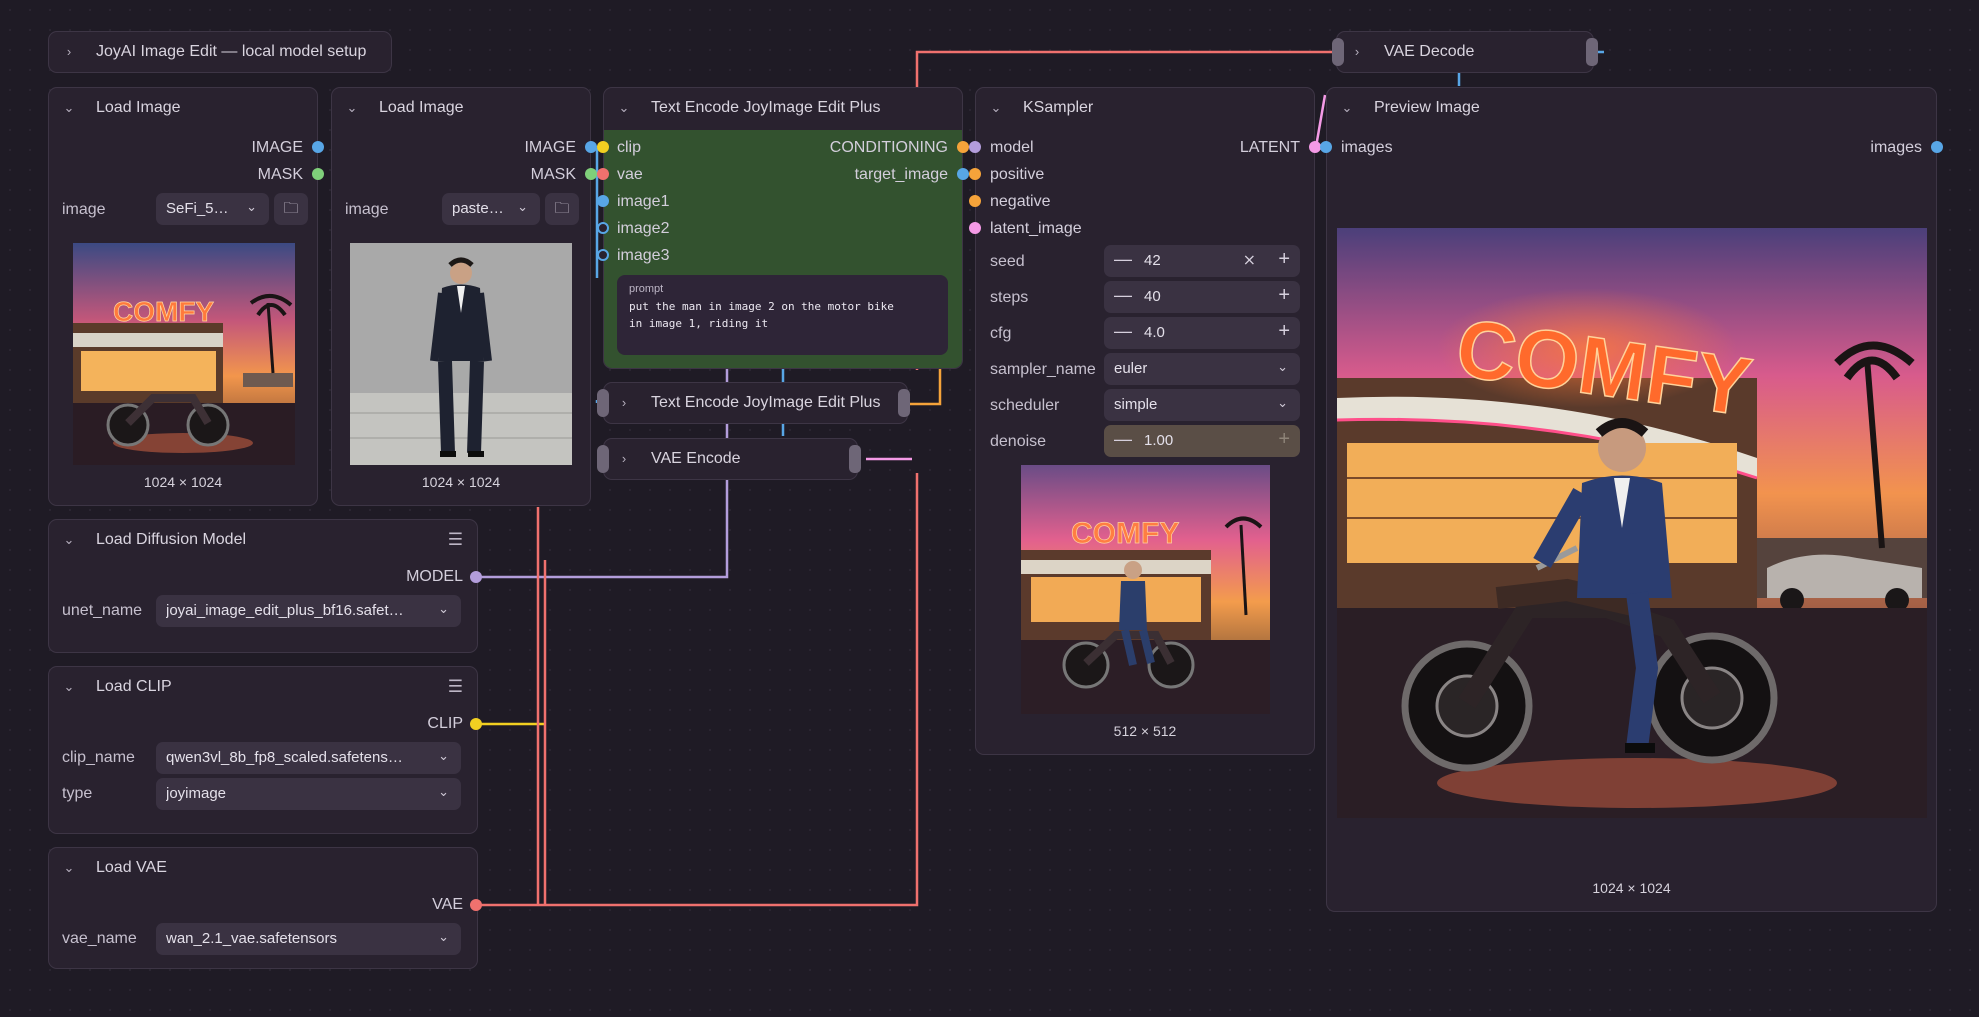 This screenshot has height=1017, width=1979. What do you see at coordinates (1326, 147) in the screenshot?
I see `input-images-dot` at bounding box center [1326, 147].